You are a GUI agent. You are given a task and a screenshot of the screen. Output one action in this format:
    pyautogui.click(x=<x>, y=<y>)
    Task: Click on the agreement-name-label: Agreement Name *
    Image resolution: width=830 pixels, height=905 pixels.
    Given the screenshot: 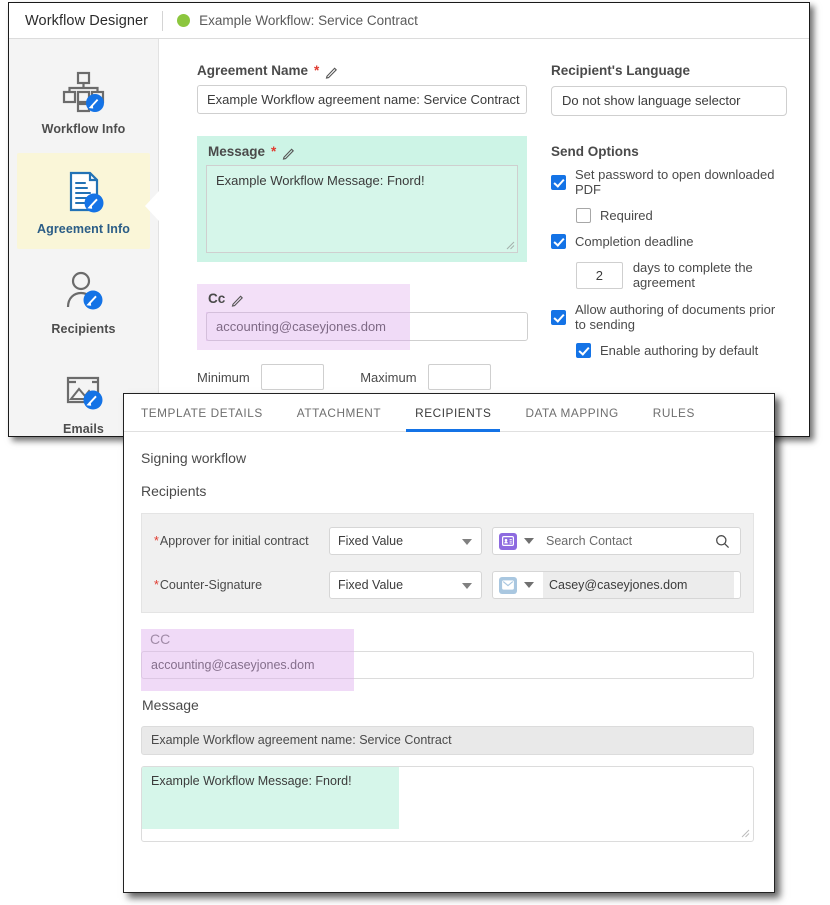 What is the action you would take?
    pyautogui.click(x=362, y=71)
    